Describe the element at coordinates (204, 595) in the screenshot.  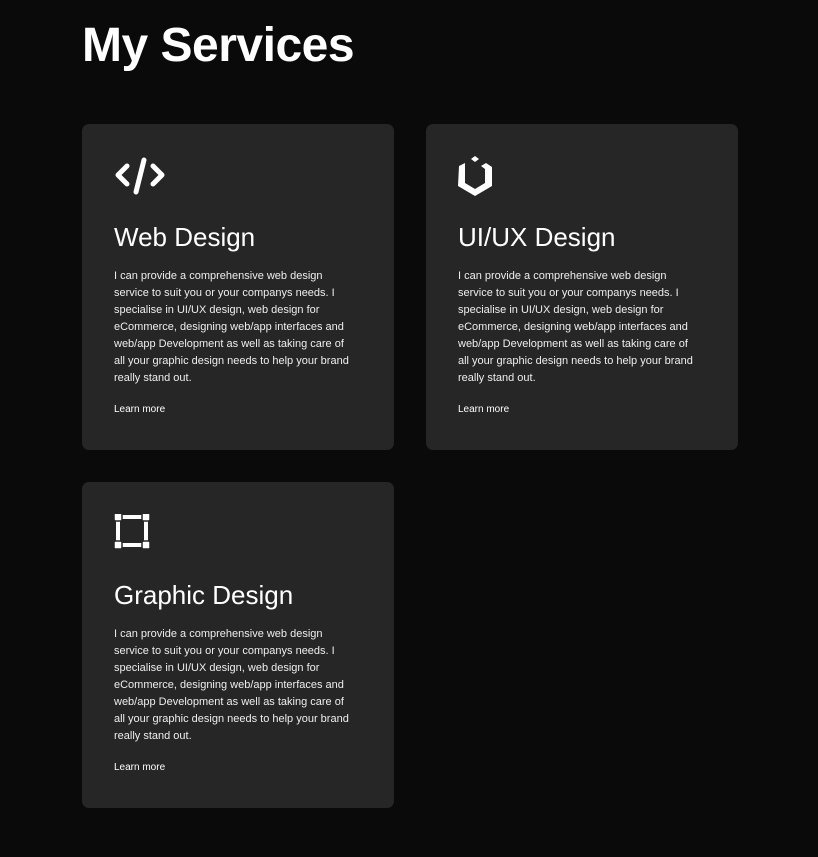
I see `service-title: Graphic Design` at that location.